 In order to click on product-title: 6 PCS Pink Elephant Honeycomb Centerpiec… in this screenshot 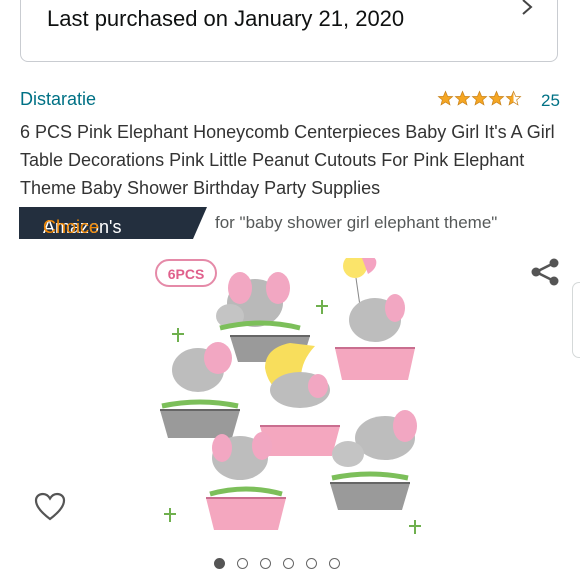, I will do `click(287, 160)`.